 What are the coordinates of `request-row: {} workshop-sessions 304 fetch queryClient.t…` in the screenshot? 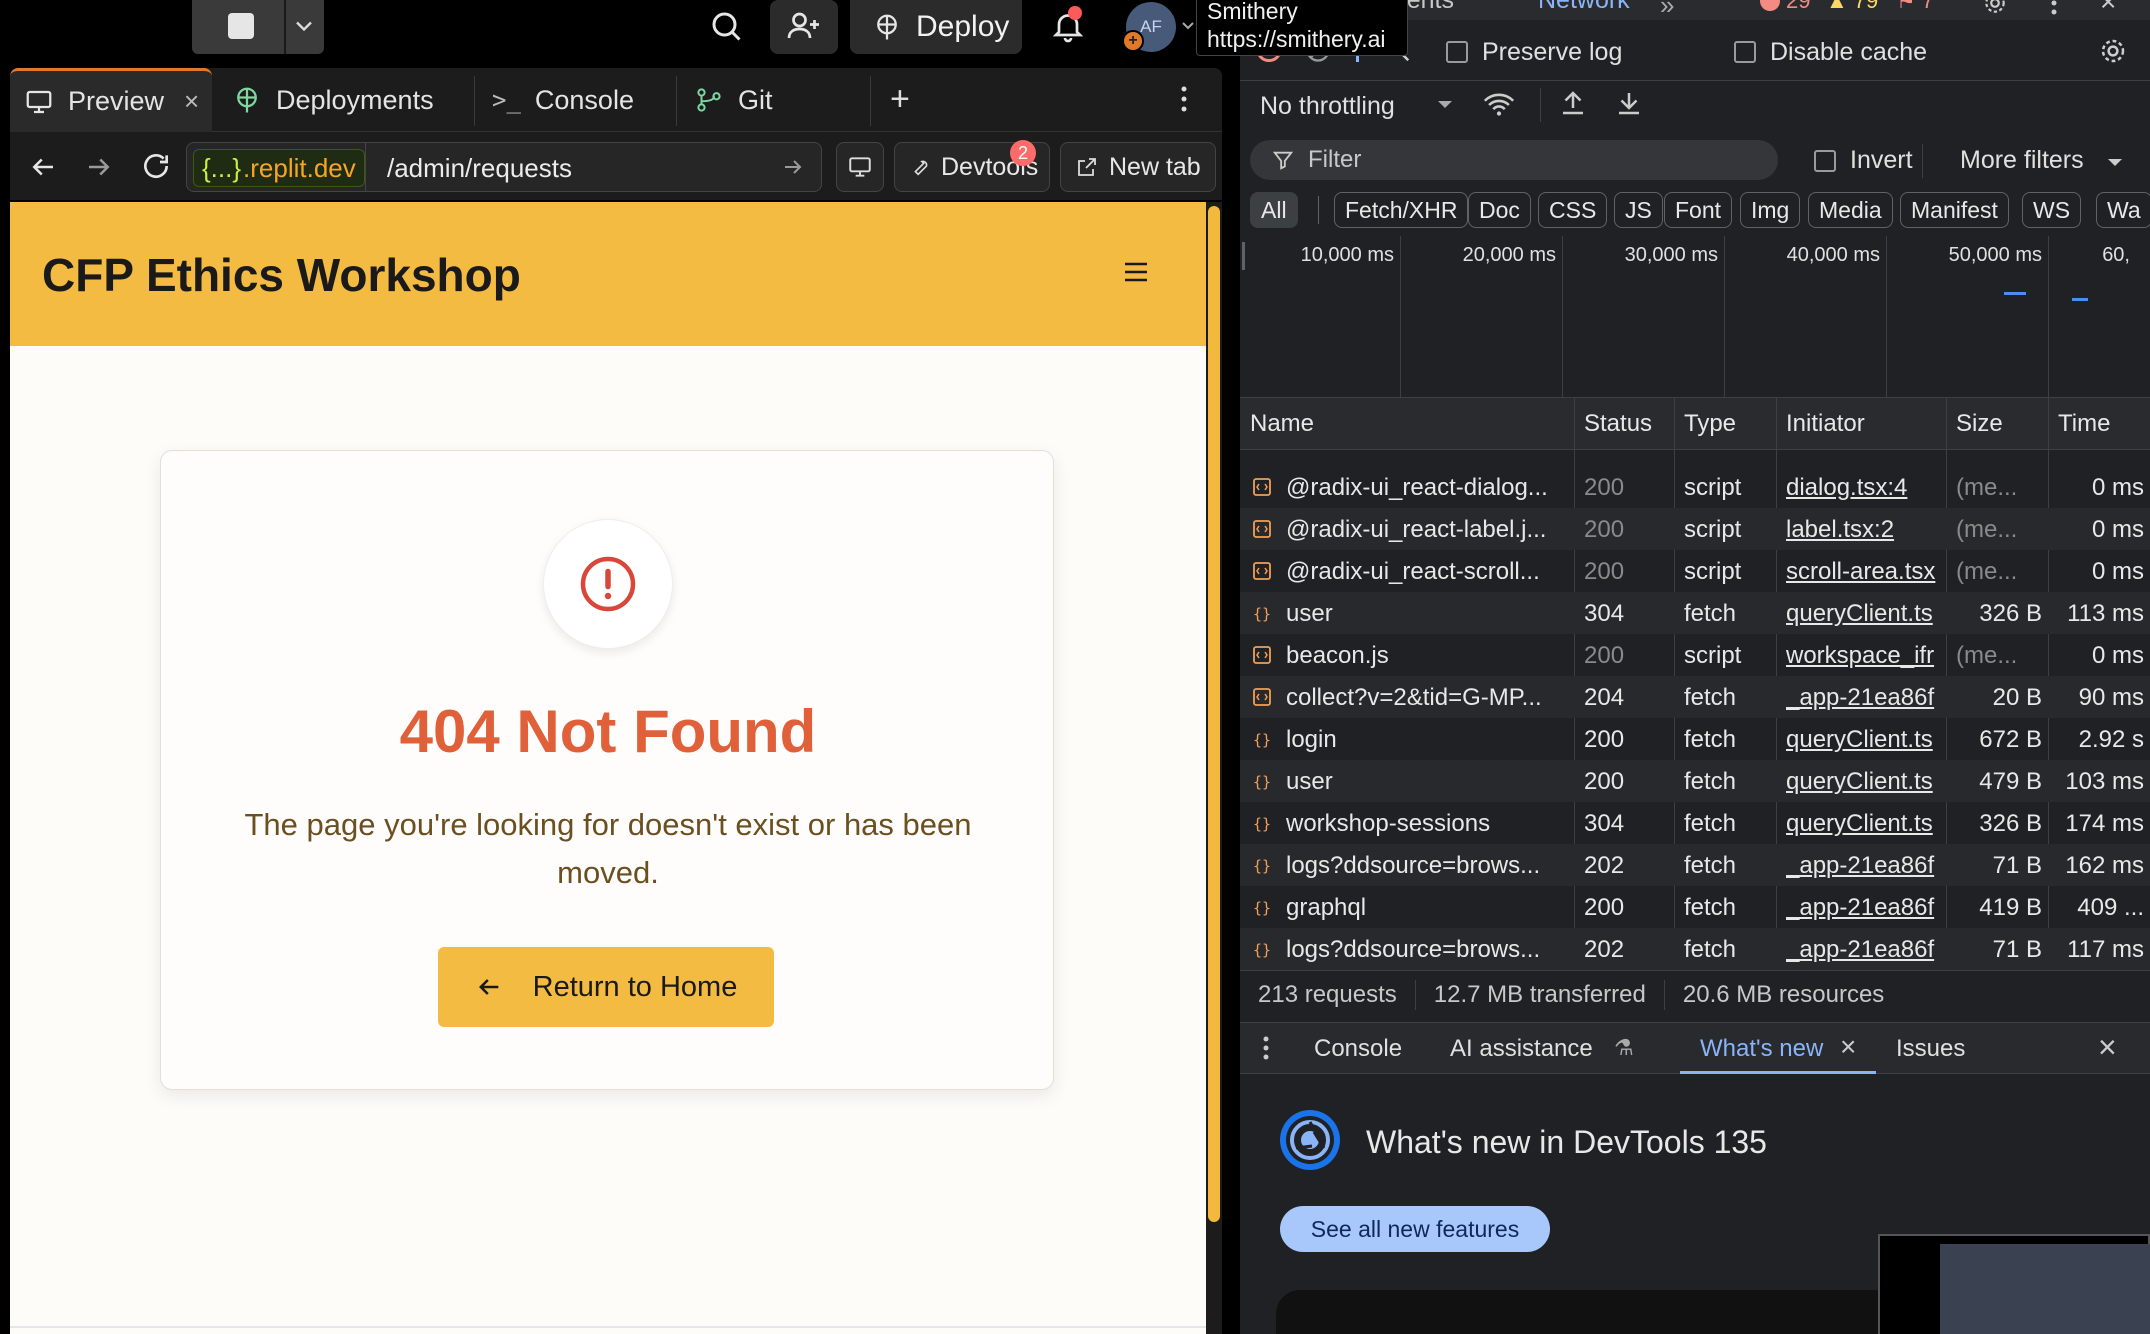 It's located at (1695, 823).